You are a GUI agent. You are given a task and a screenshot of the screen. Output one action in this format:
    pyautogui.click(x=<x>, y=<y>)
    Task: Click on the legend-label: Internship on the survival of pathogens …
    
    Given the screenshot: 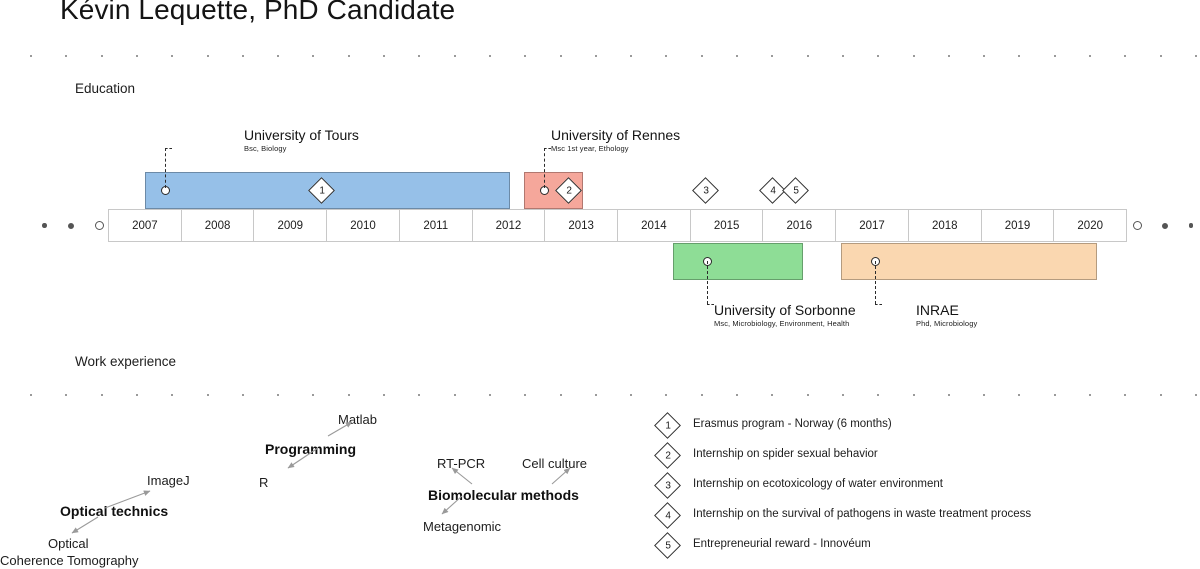 What is the action you would take?
    pyautogui.click(x=862, y=514)
    